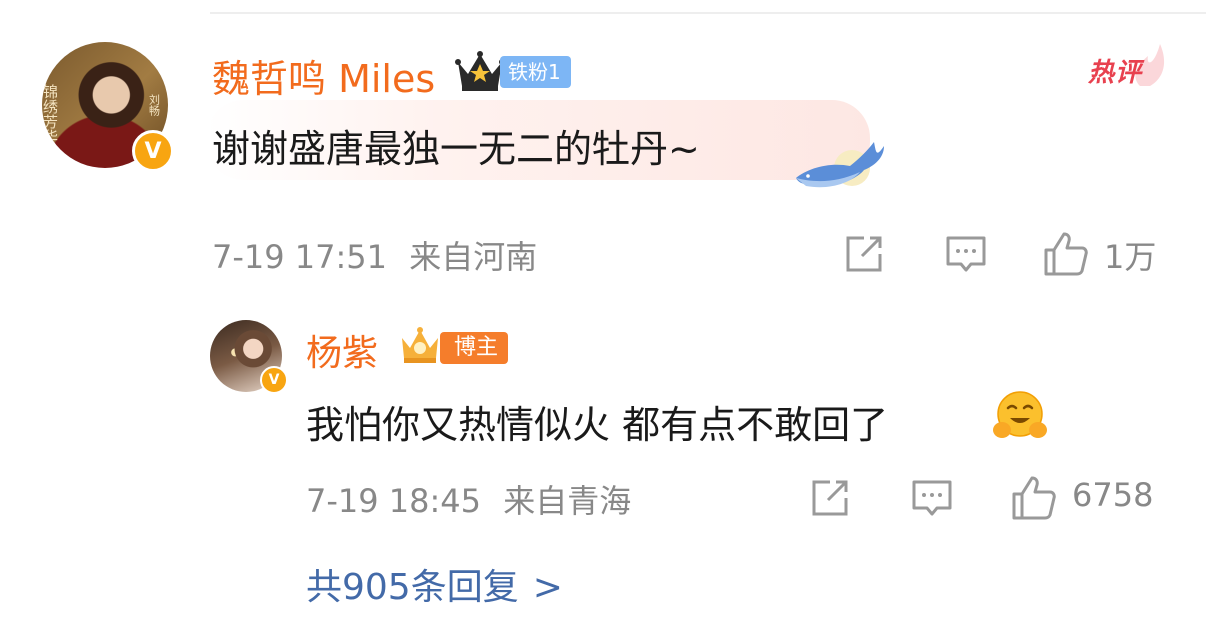 This screenshot has height=633, width=1206. Describe the element at coordinates (456, 149) in the screenshot. I see `comment-text: 谢谢盛唐最独一无二的牡丹~` at that location.